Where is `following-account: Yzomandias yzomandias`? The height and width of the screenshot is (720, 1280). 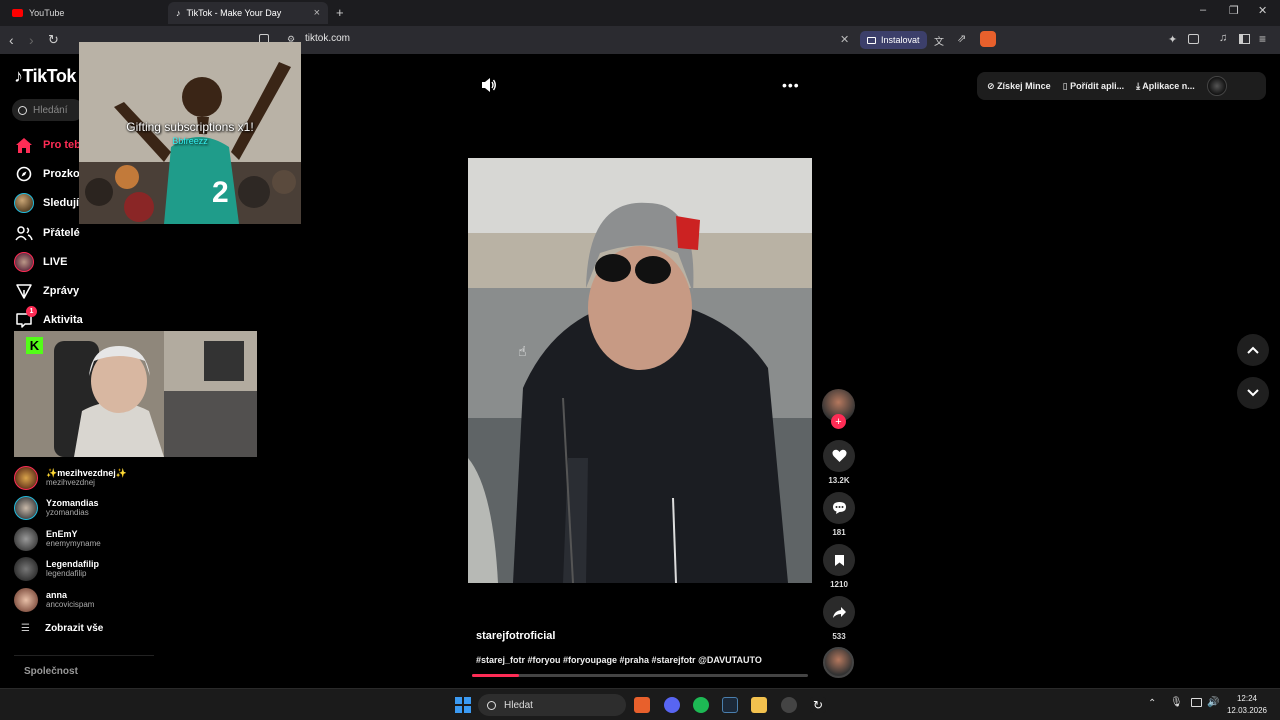
following-account: Yzomandias yzomandias is located at coordinates (56, 508).